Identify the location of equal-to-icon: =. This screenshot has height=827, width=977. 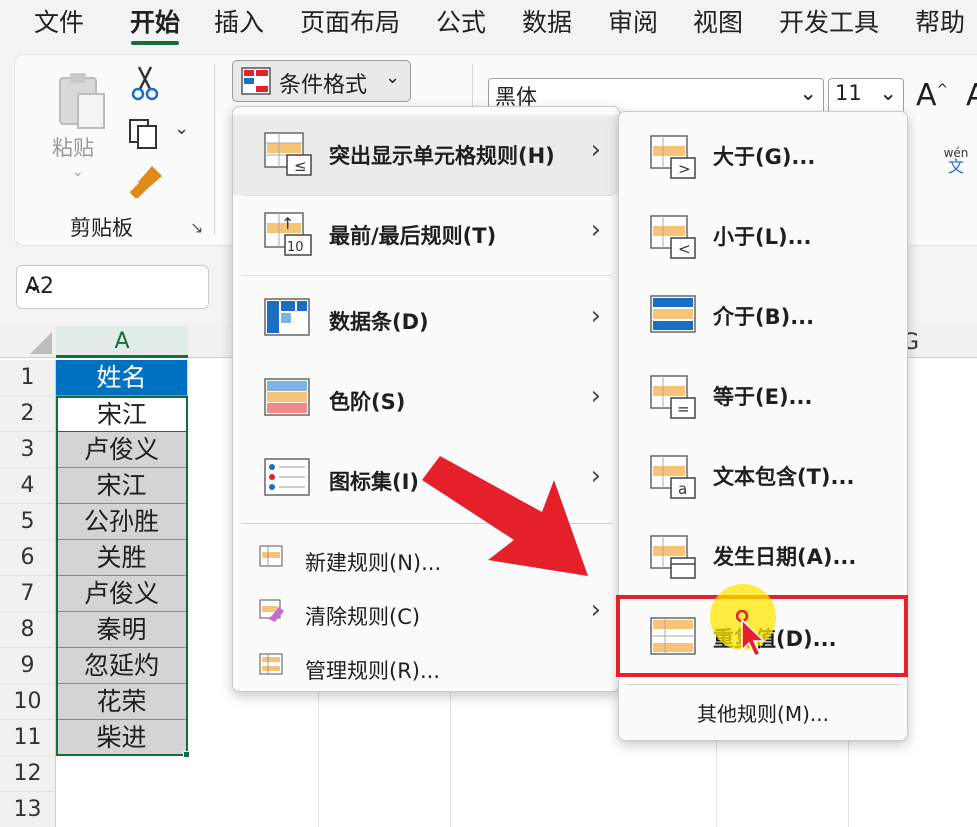
(673, 397).